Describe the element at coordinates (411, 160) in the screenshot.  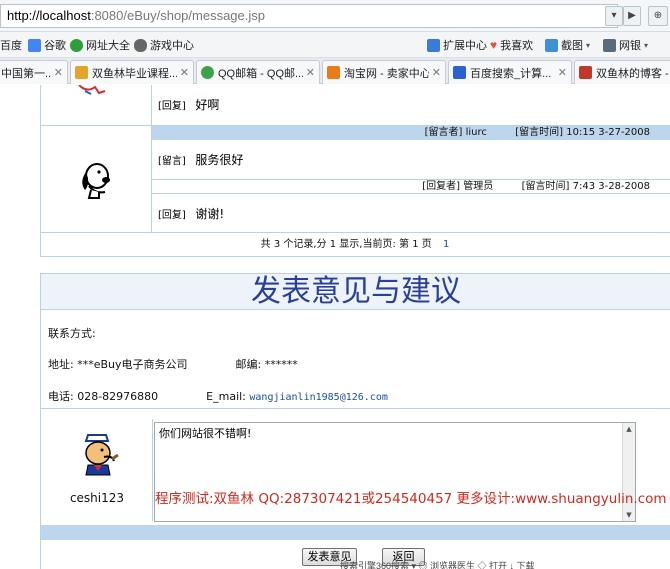
I see `message-2-body: [留言] 服务很好` at that location.